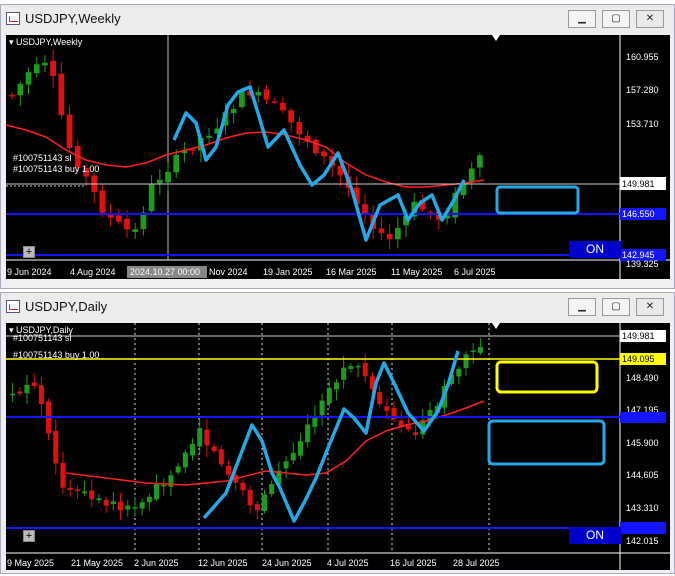  What do you see at coordinates (547, 377) in the screenshot?
I see `drawn-rectangle-yellow` at bounding box center [547, 377].